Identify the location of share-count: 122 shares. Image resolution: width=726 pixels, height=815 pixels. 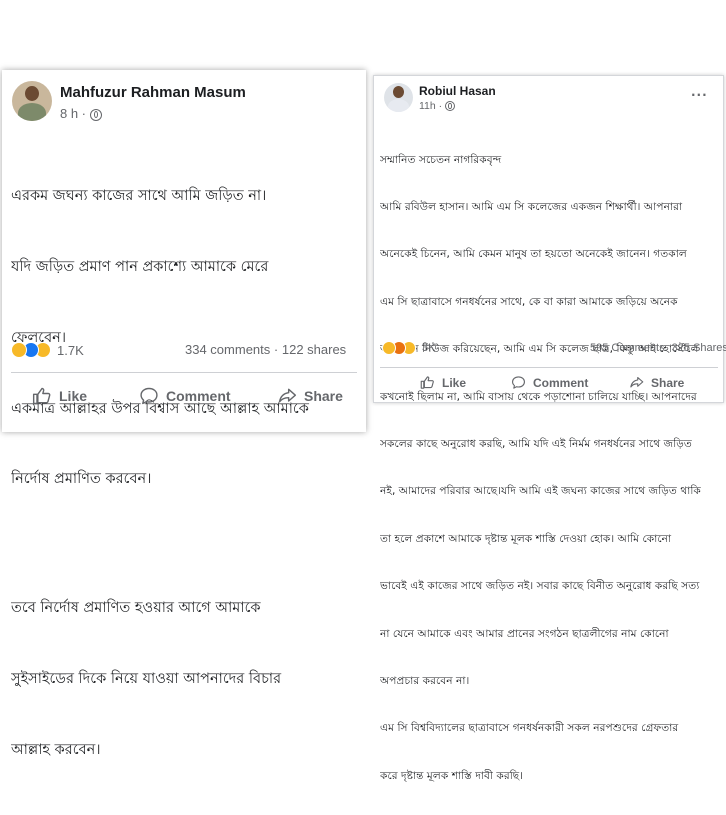
(314, 349).